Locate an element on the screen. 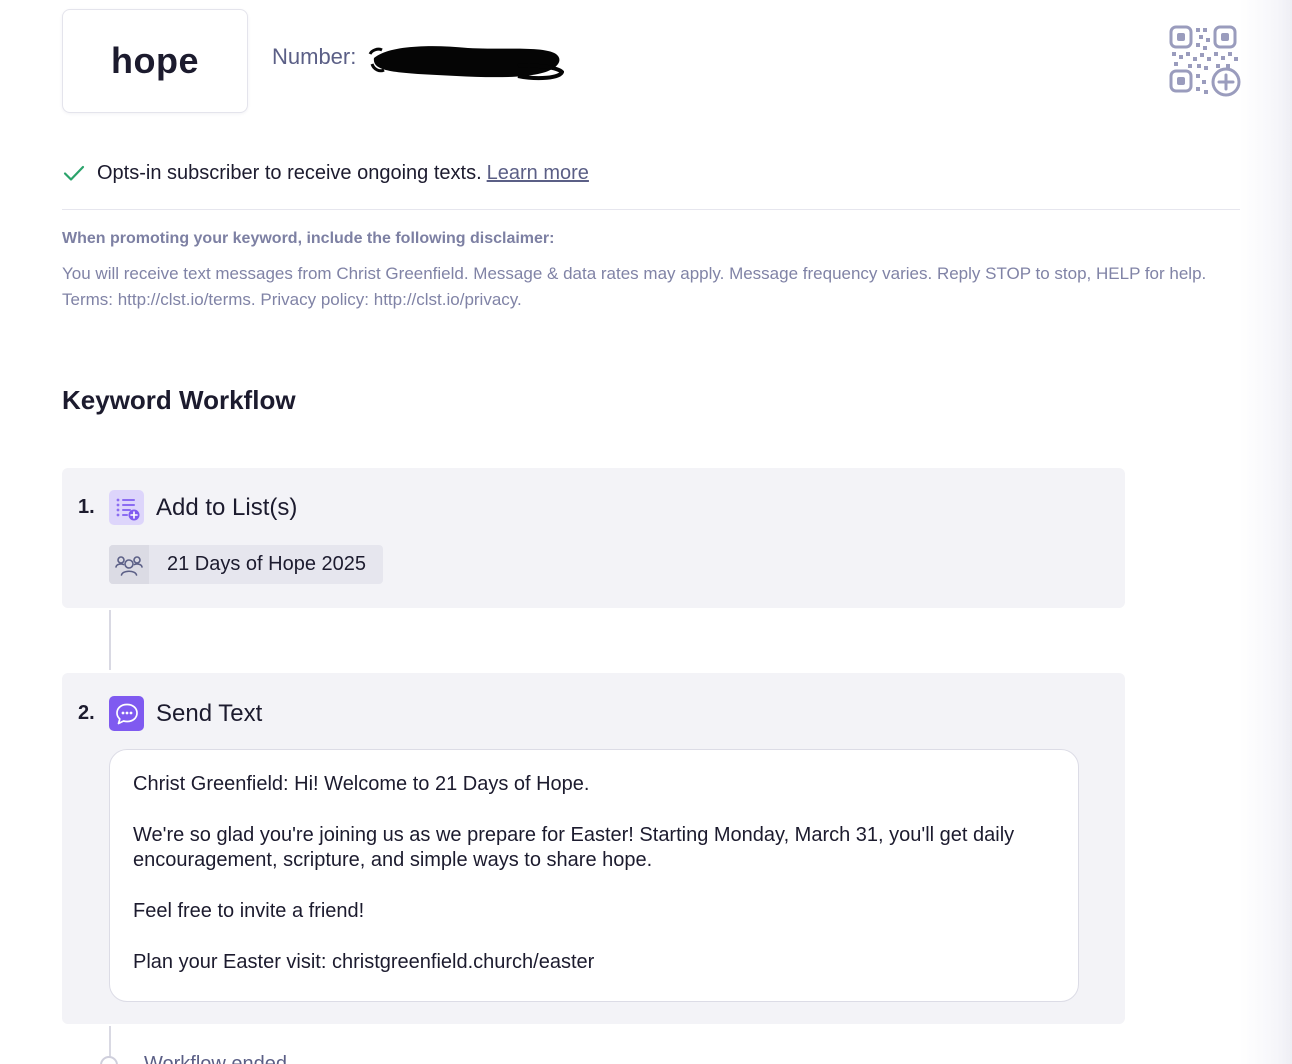 The image size is (1292, 1064). message-line: Feel free to invite a friend! is located at coordinates (249, 911).